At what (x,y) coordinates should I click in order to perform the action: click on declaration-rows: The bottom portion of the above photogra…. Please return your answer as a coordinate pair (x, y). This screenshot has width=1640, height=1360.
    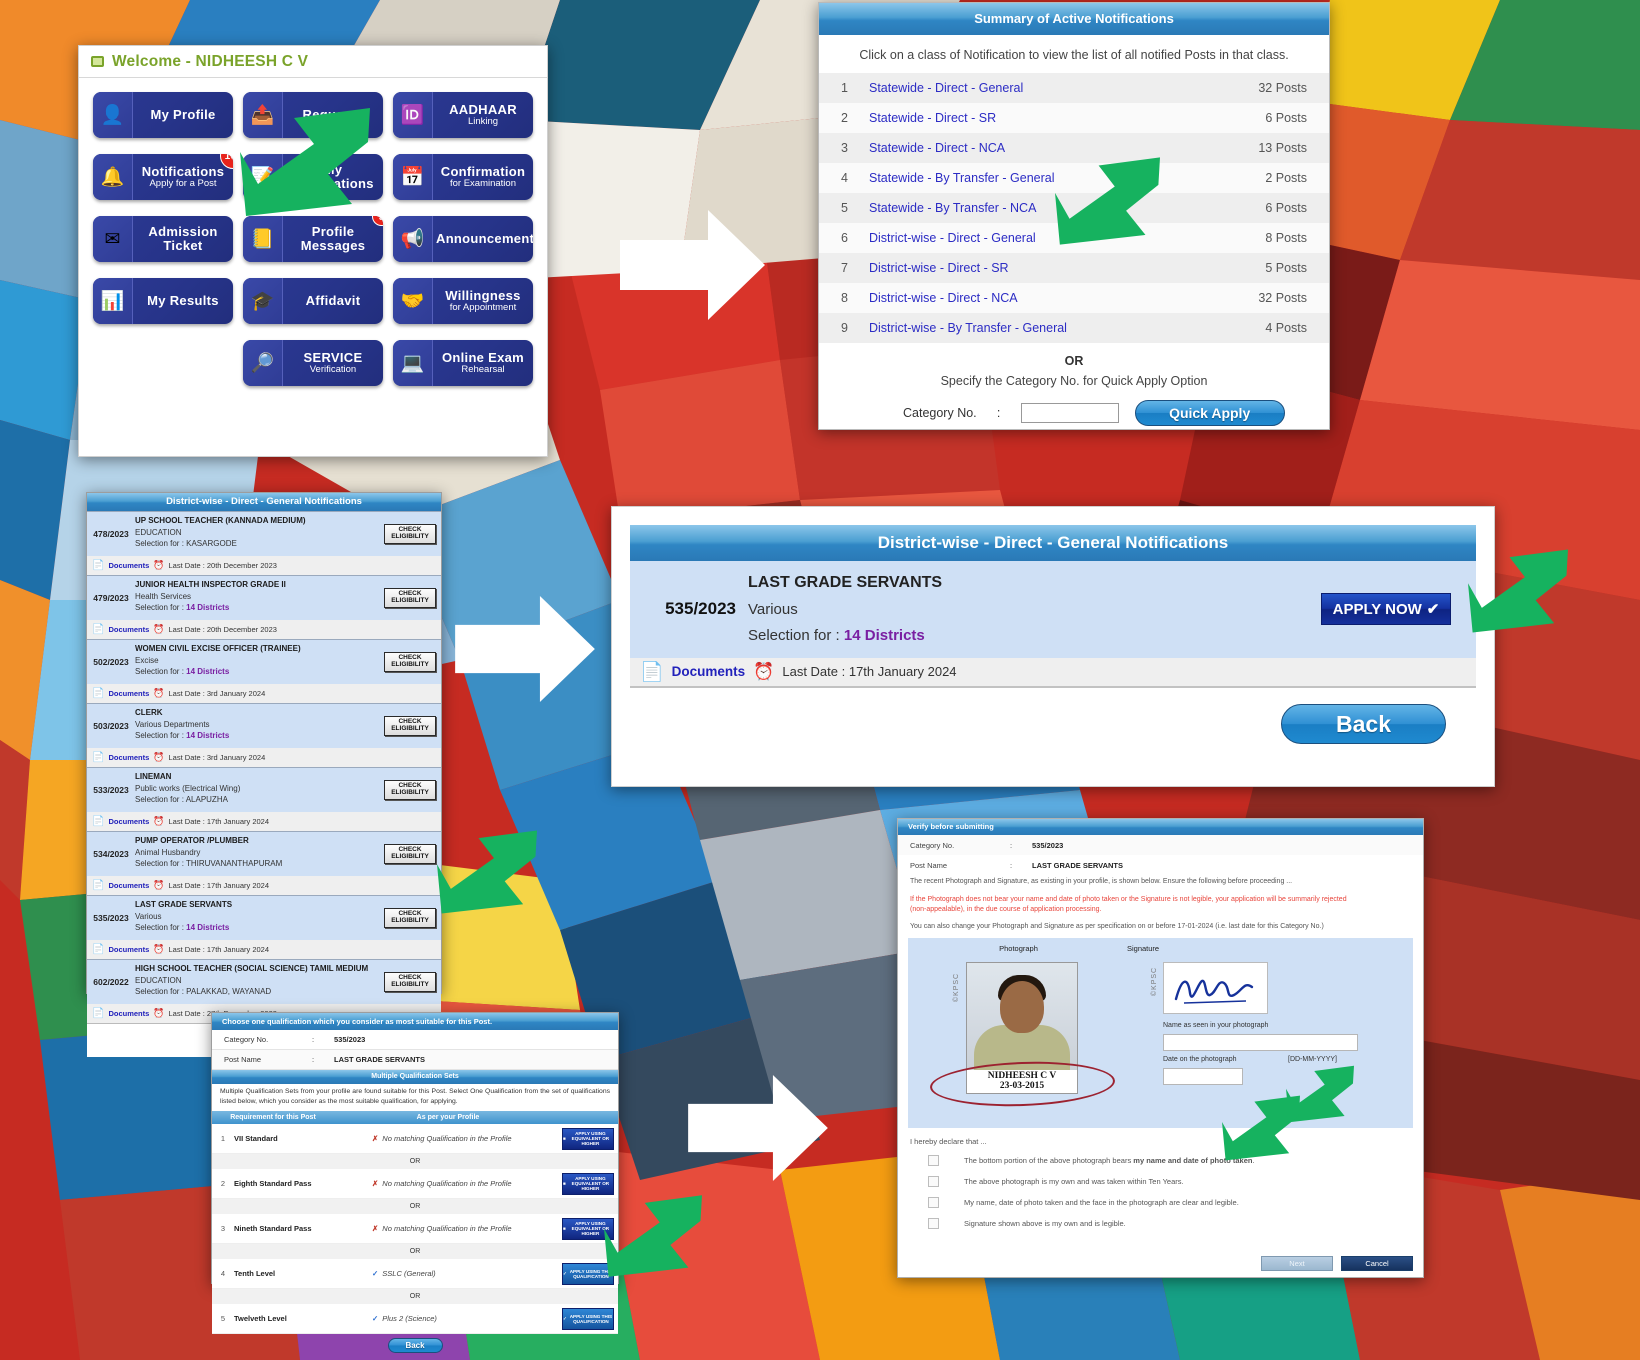
    Looking at the image, I should click on (1160, 1192).